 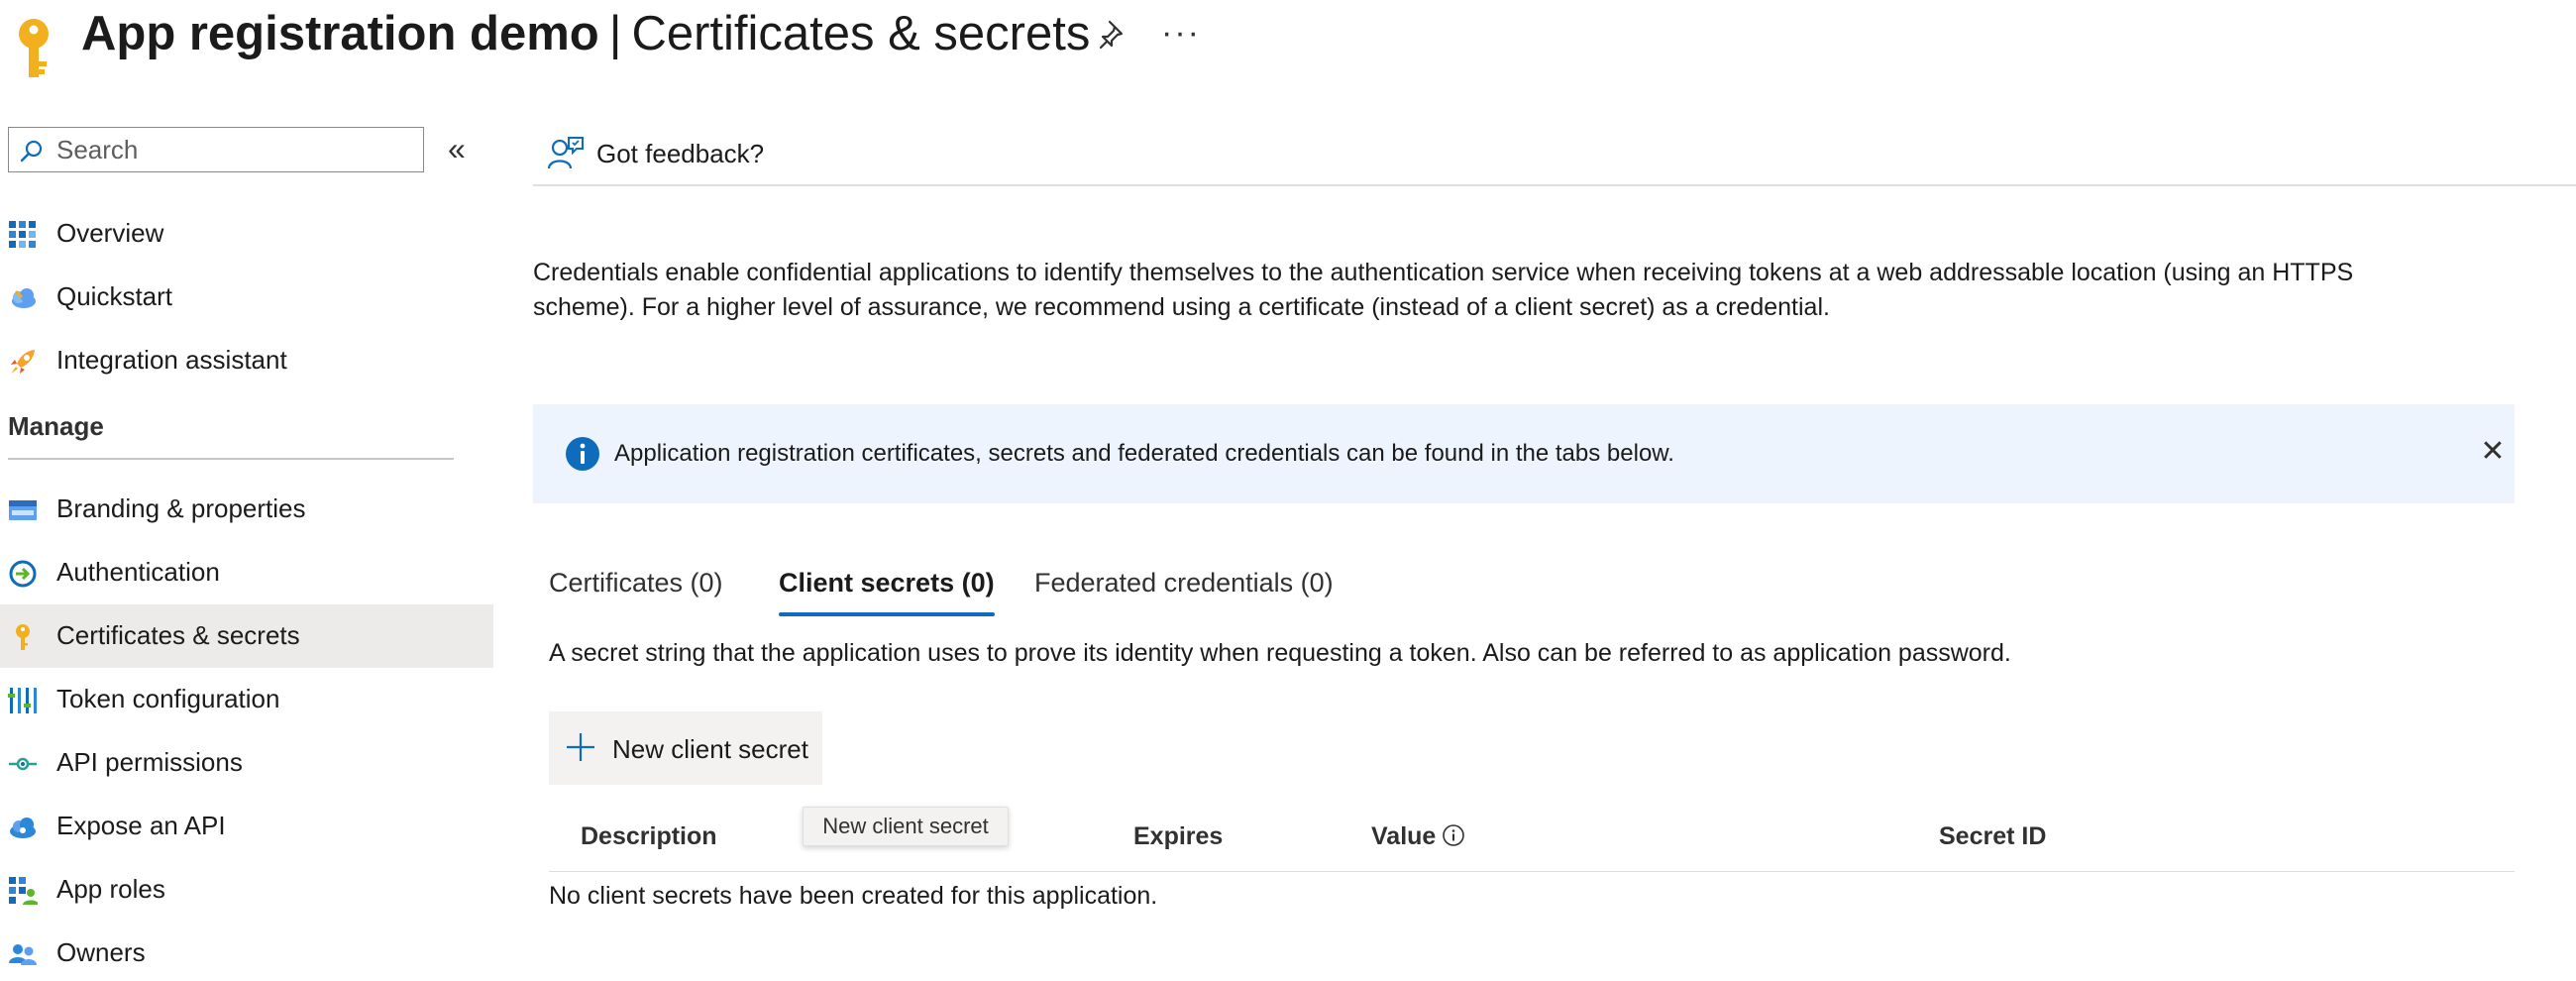 What do you see at coordinates (141, 825) in the screenshot?
I see `sidebar-item-label: Expose an API` at bounding box center [141, 825].